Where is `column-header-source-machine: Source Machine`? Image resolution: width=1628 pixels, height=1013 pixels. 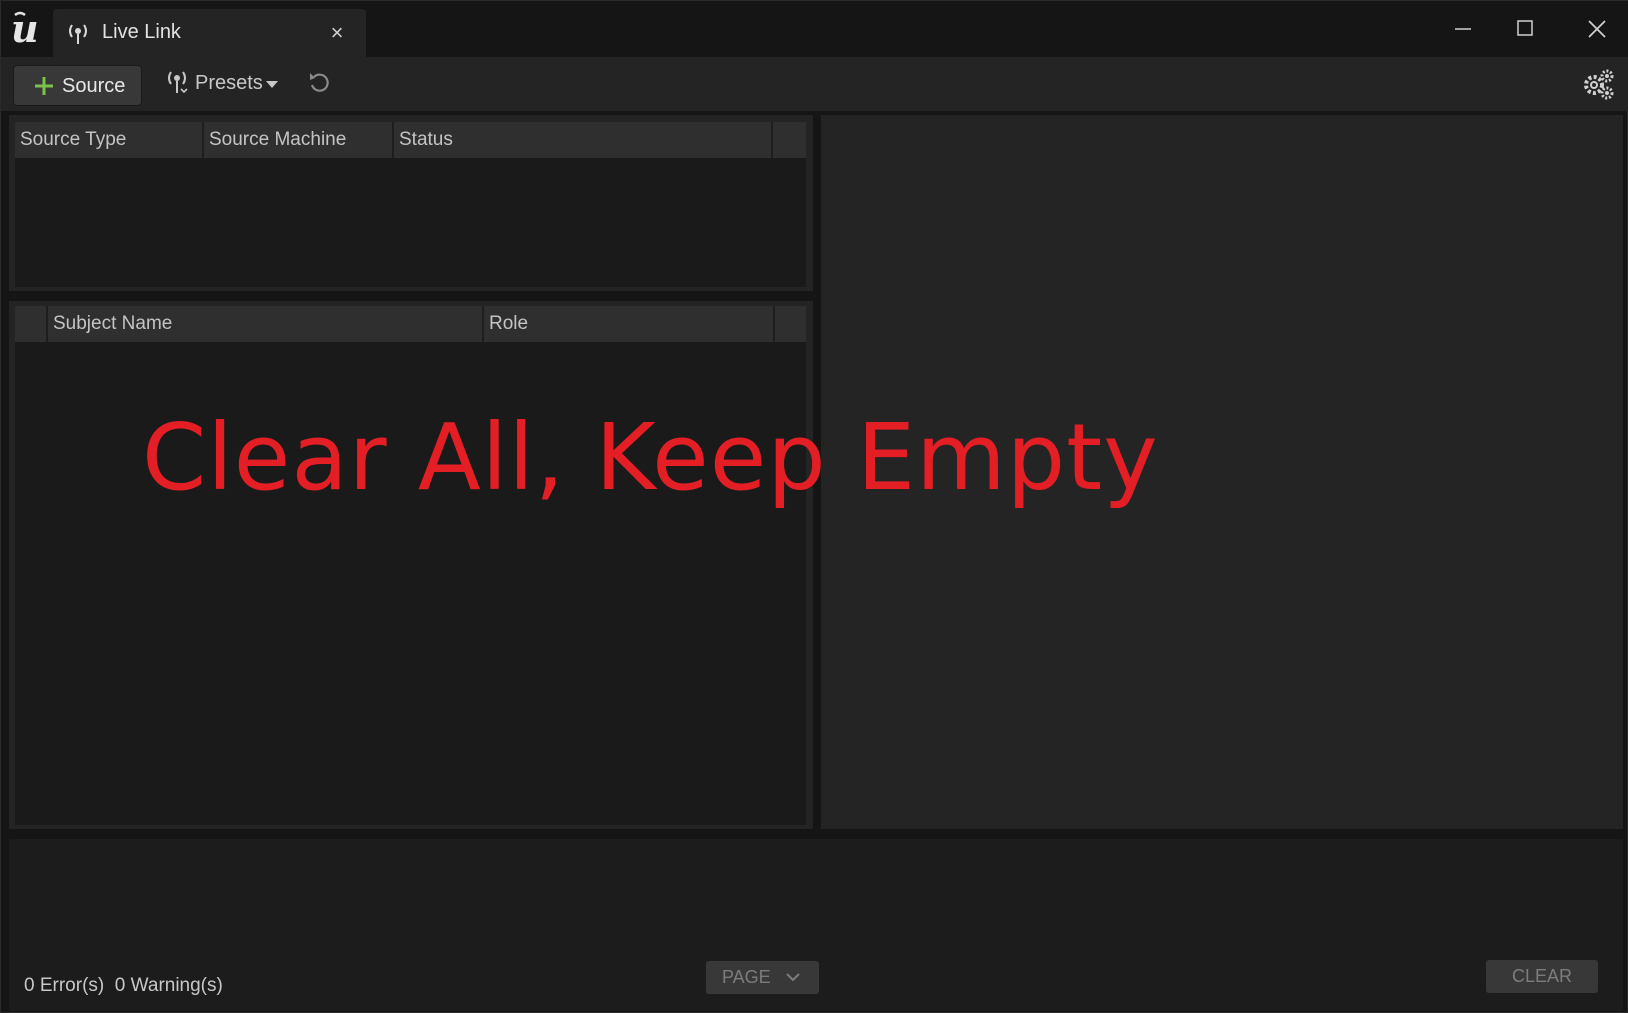
column-header-source-machine: Source Machine is located at coordinates (299, 140).